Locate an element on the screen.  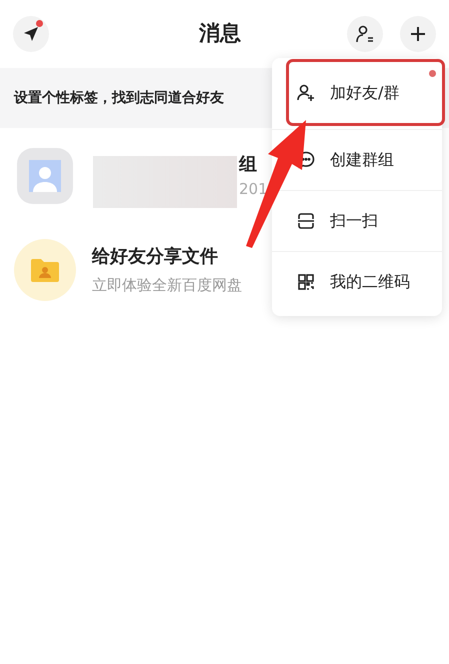
person-add-icon is located at coordinates (306, 92).